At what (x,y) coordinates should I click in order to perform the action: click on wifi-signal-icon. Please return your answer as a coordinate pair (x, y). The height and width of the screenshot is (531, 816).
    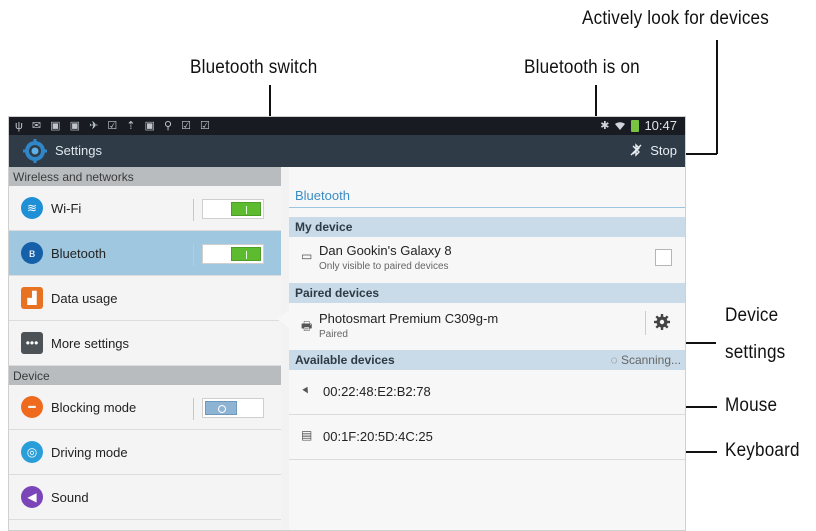
    Looking at the image, I should click on (620, 126).